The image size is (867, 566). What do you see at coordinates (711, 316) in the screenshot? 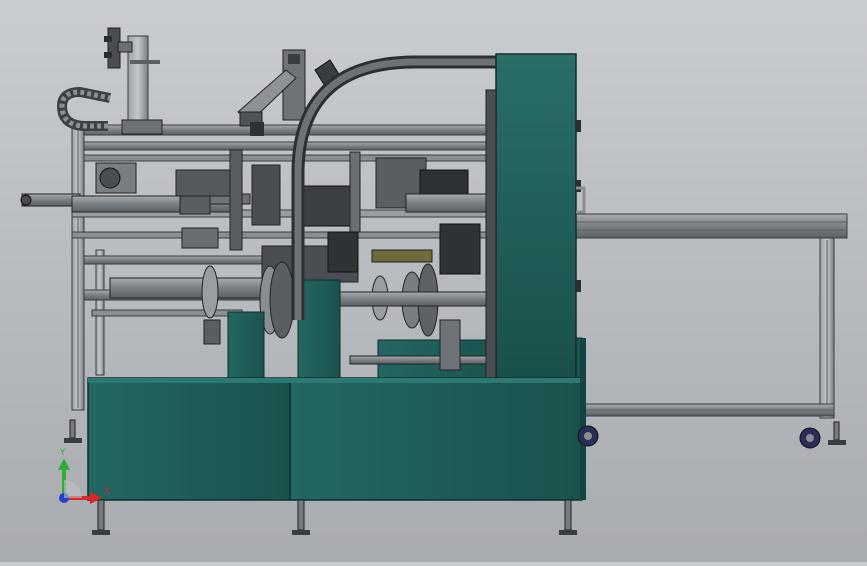
I see `outfeed-conveyor` at bounding box center [711, 316].